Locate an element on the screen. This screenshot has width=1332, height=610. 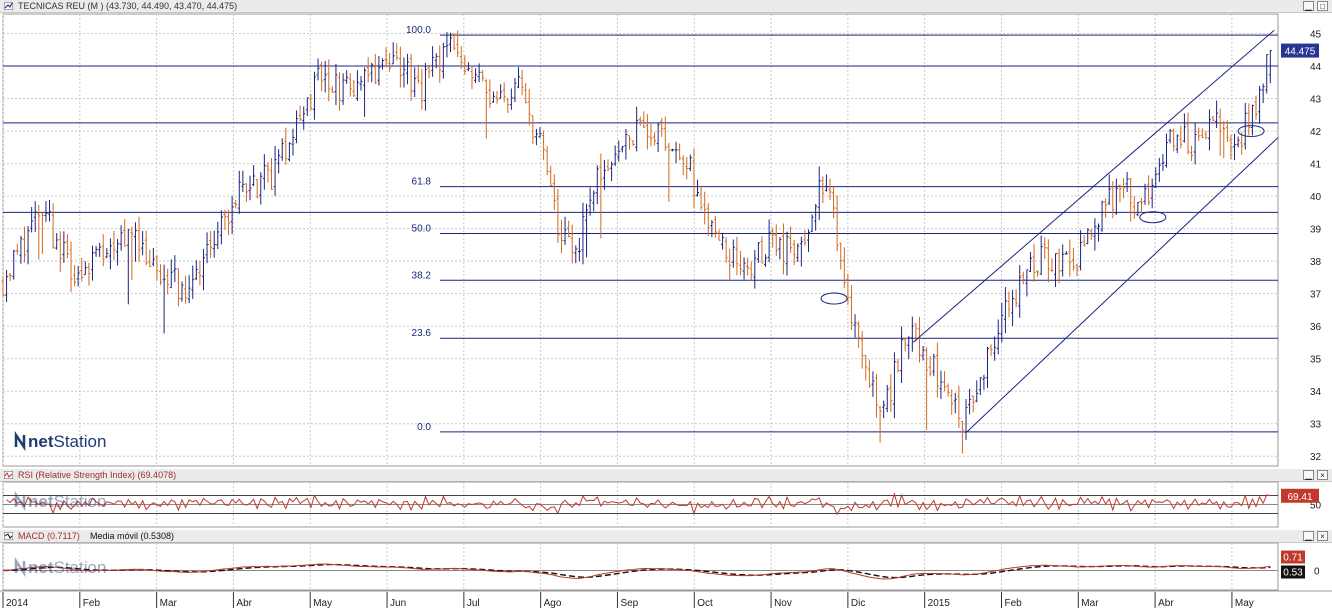
month-label: Oct is located at coordinates (705, 603).